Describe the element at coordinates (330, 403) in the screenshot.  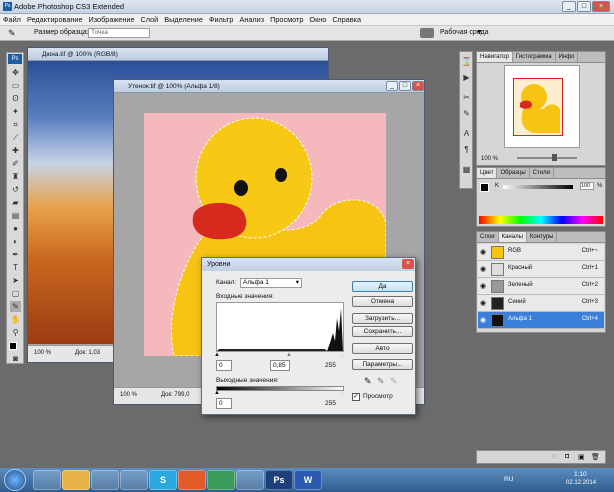
I see `output-white-value: 255` at that location.